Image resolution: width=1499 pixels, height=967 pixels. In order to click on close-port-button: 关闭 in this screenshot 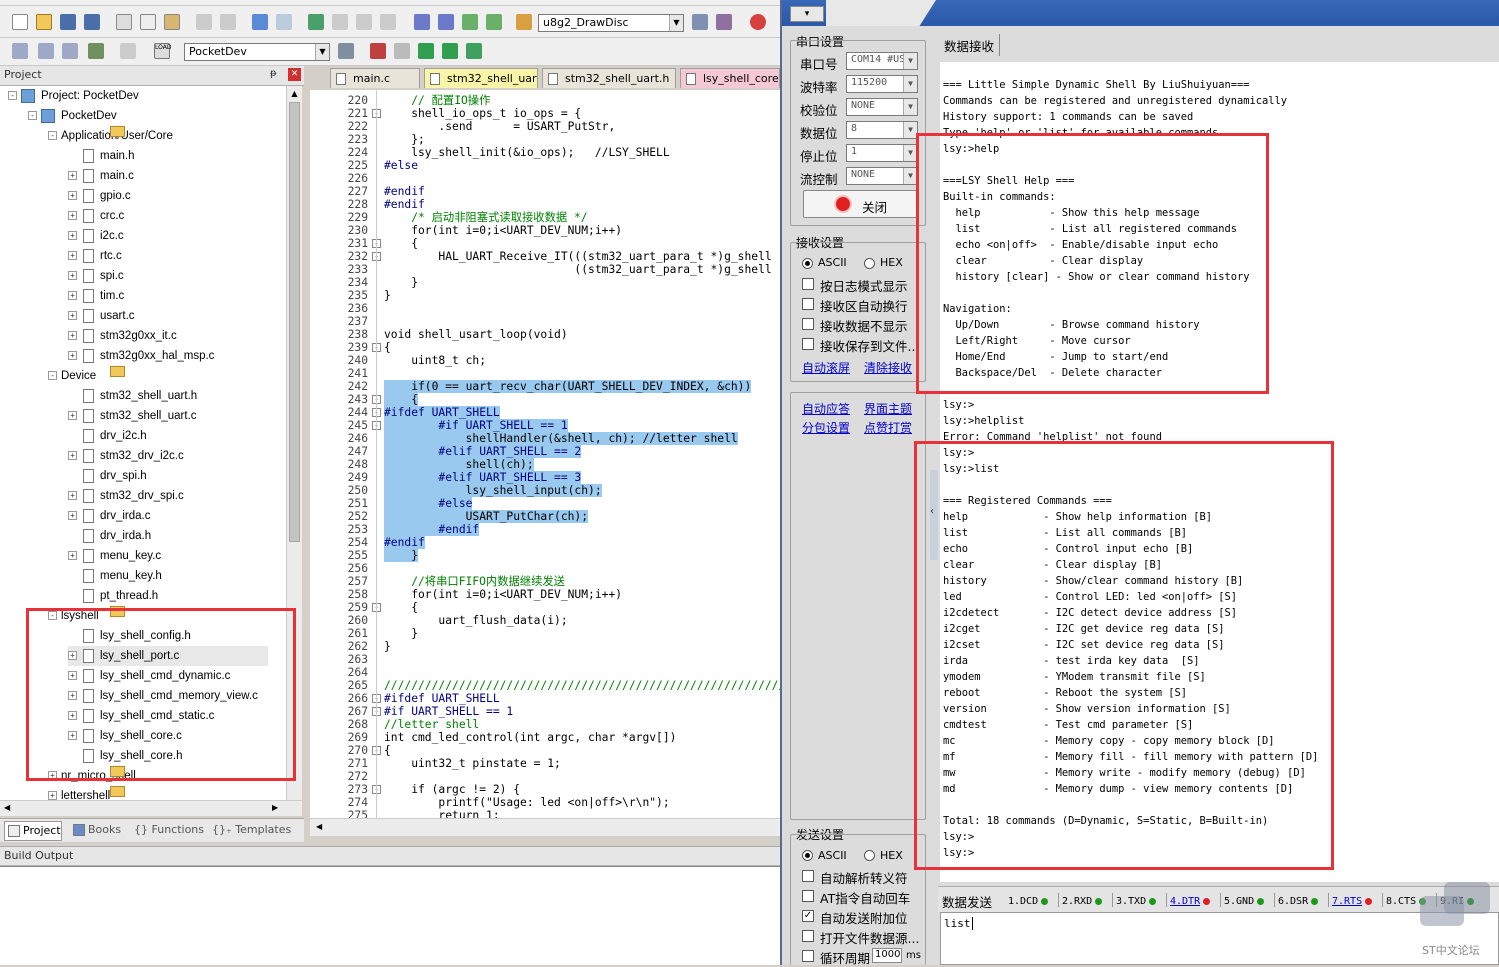, I will do `click(860, 204)`.